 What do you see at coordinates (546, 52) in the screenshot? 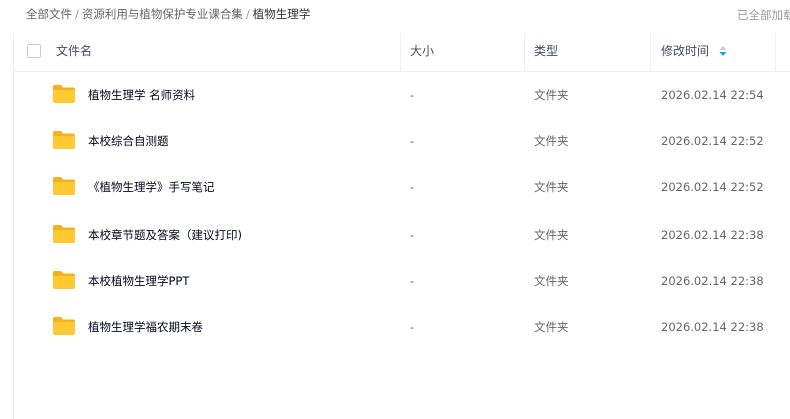
I see `column-header-type: 类型` at bounding box center [546, 52].